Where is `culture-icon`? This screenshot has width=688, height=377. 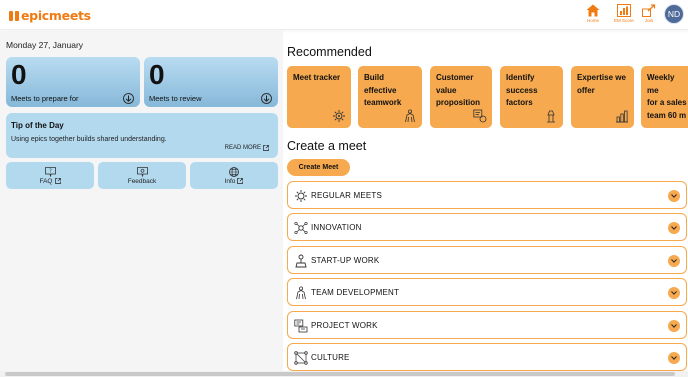 culture-icon is located at coordinates (301, 358).